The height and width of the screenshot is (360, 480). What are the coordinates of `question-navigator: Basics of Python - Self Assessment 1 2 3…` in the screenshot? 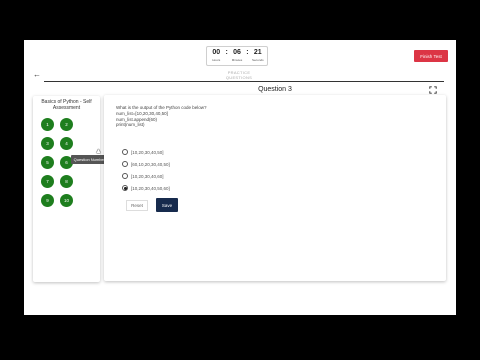 It's located at (66, 189).